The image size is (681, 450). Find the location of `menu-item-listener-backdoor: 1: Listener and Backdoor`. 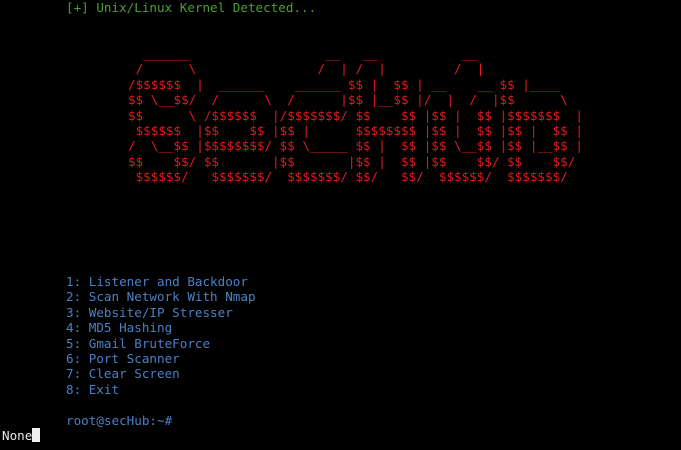

menu-item-listener-backdoor: 1: Listener and Backdoor is located at coordinates (157, 281).